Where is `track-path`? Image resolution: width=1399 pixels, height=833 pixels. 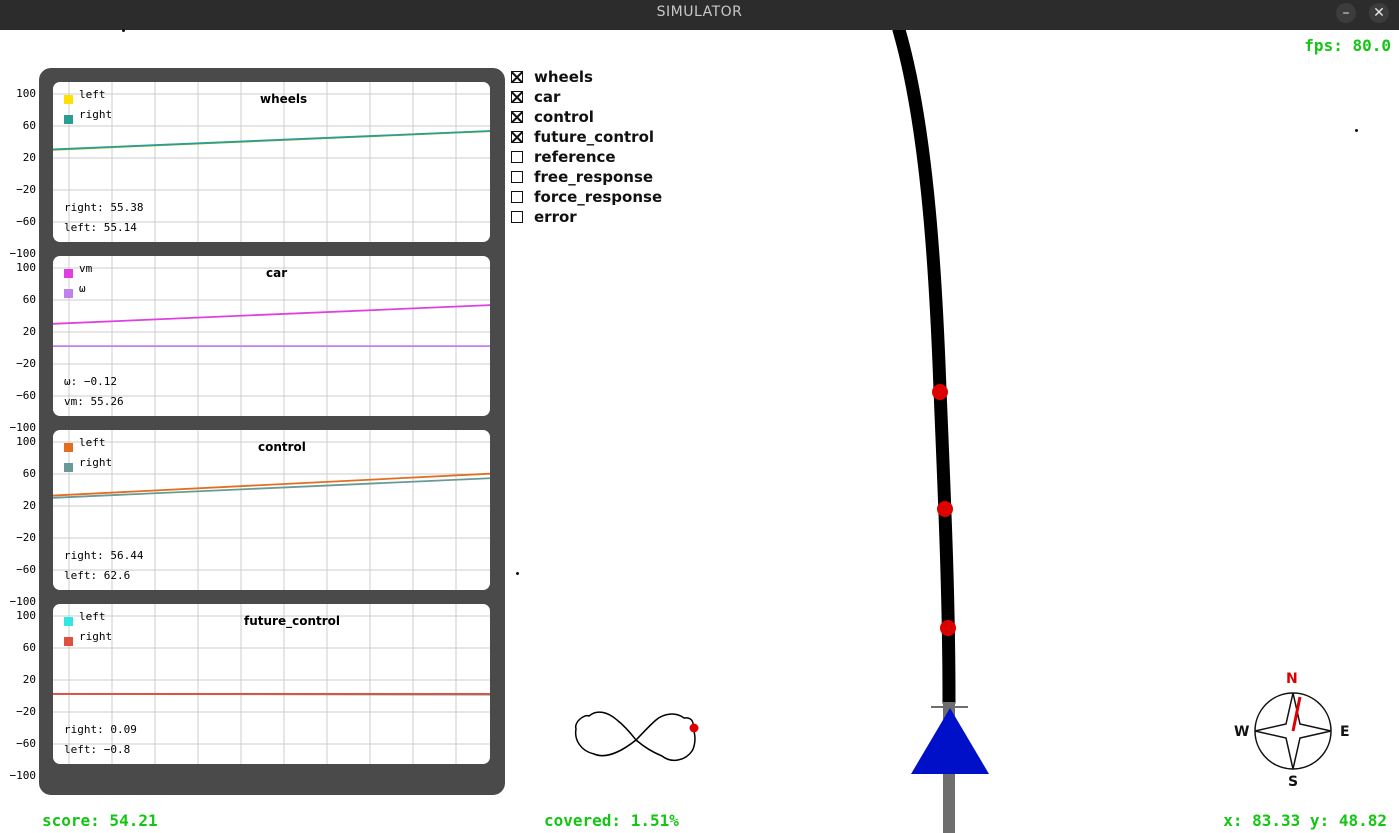 track-path is located at coordinates (924, 369).